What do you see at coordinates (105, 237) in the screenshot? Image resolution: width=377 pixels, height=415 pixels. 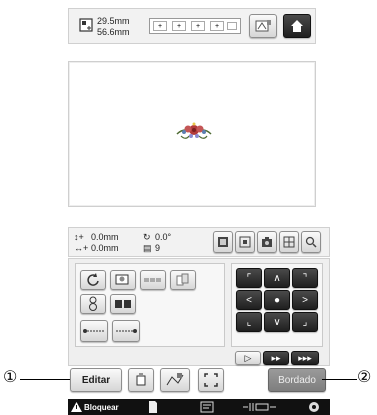 I see `y-move-value: 0.0mm` at bounding box center [105, 237].